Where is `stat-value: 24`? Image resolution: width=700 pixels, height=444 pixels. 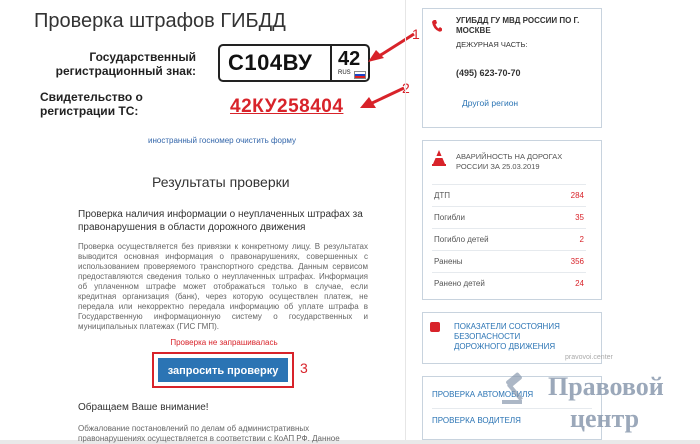
stat-value: 24 is located at coordinates (579, 283).